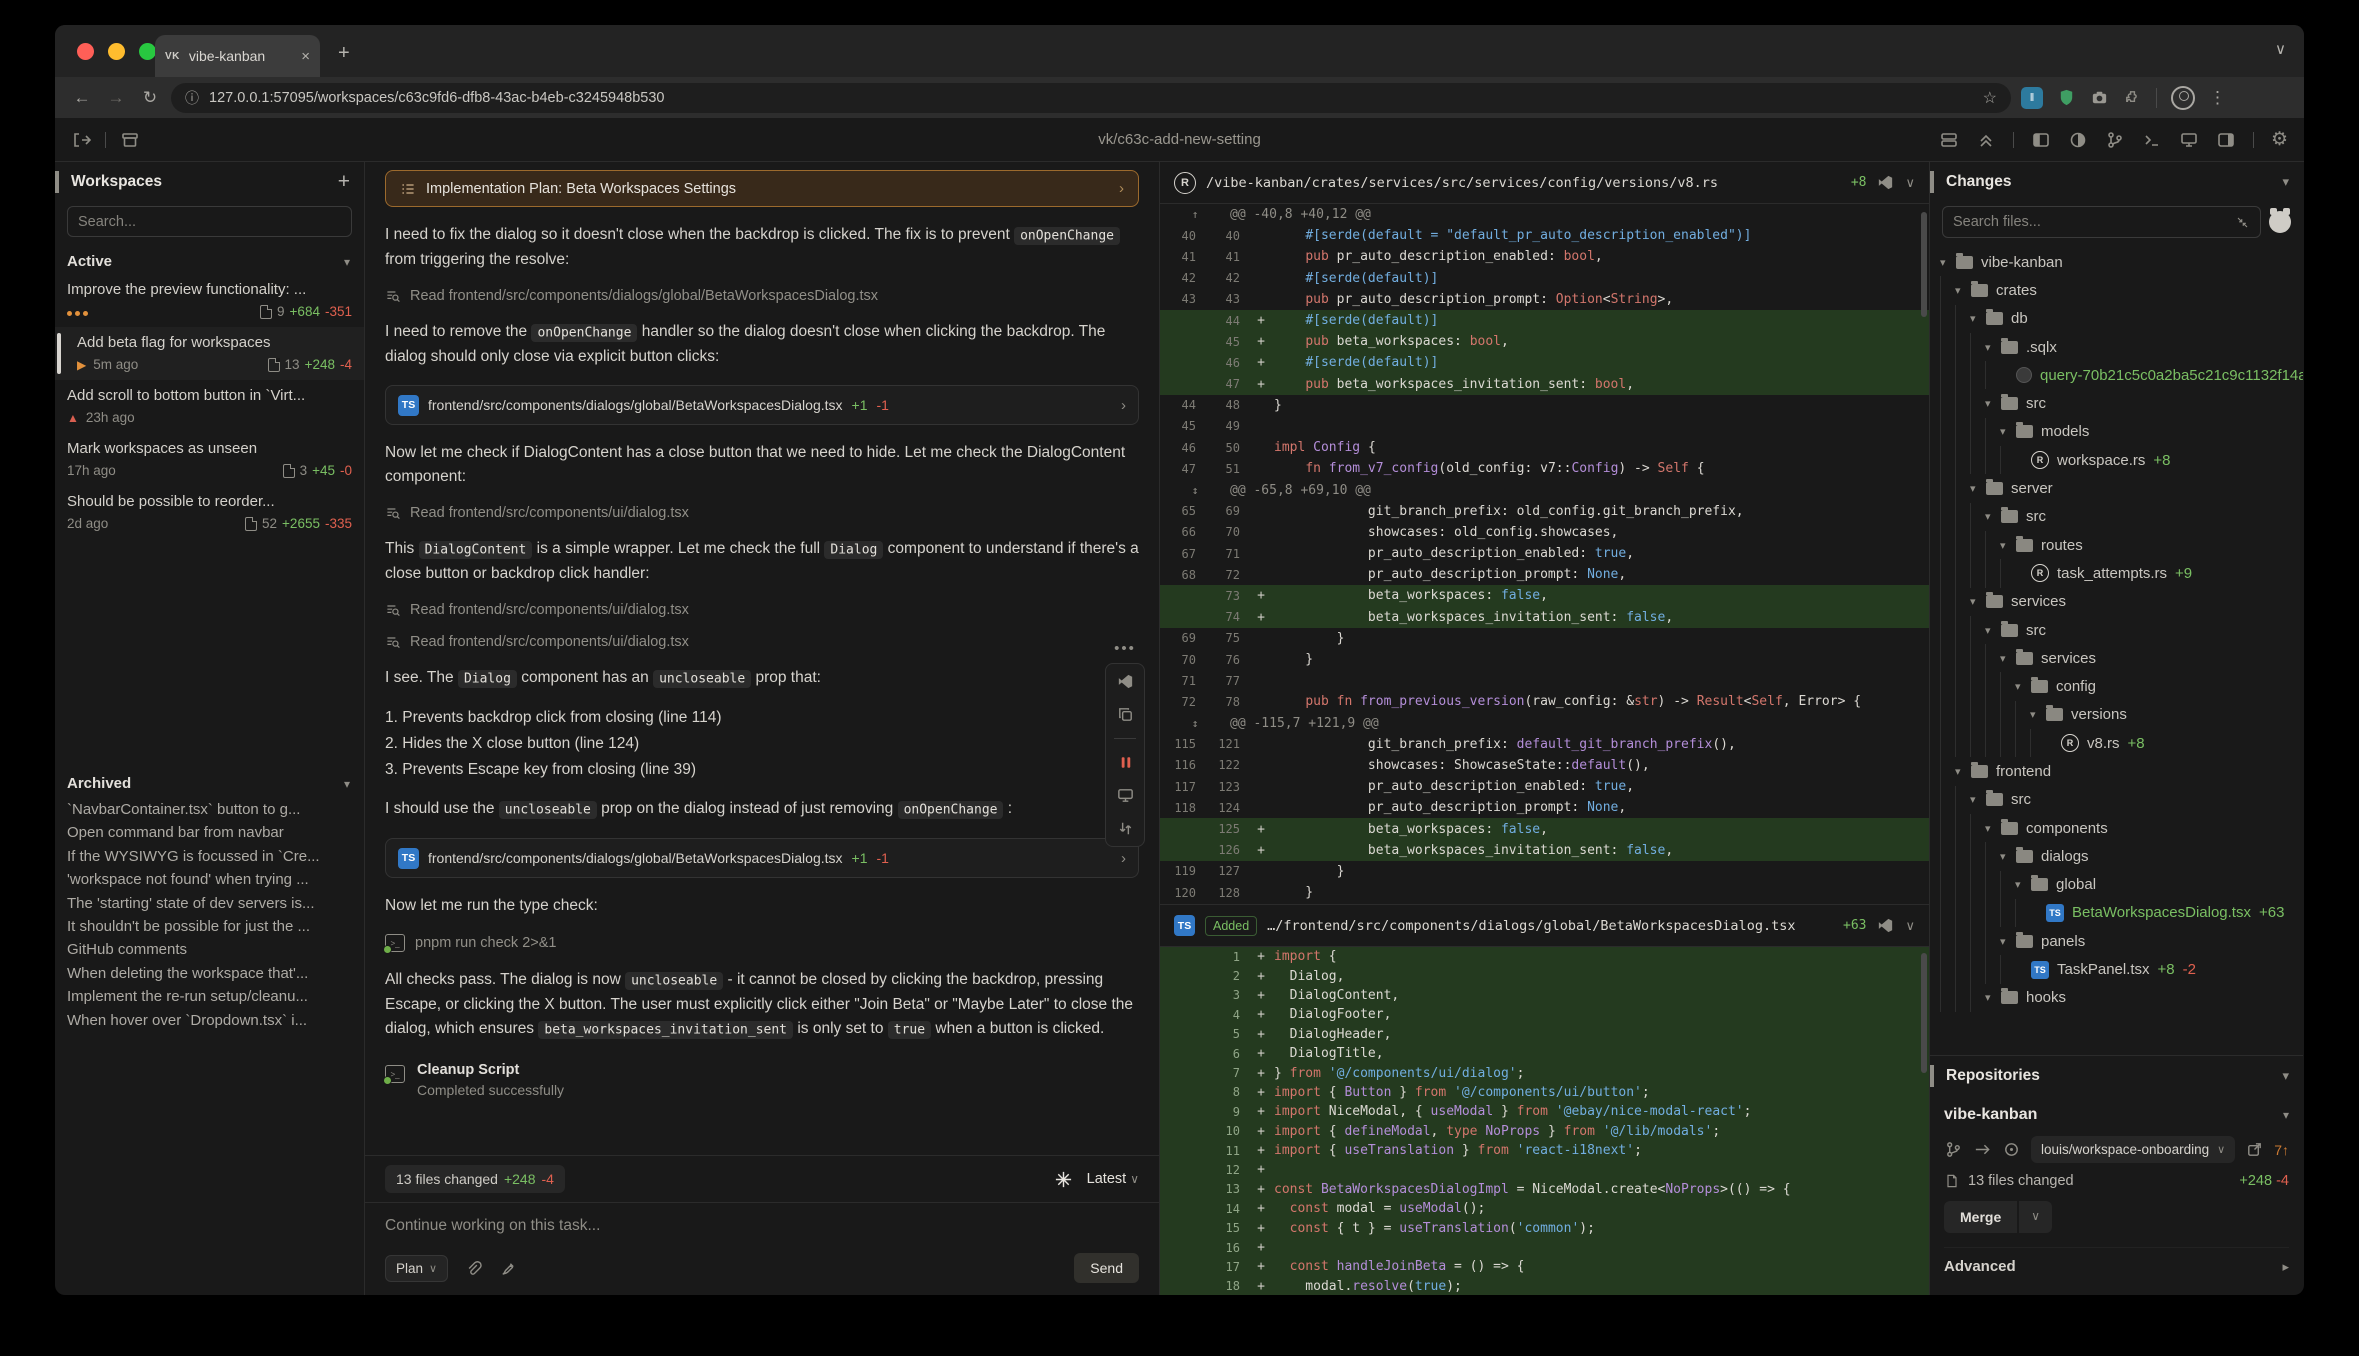  What do you see at coordinates (2116, 182) in the screenshot?
I see `changes-header: Changes ▾` at bounding box center [2116, 182].